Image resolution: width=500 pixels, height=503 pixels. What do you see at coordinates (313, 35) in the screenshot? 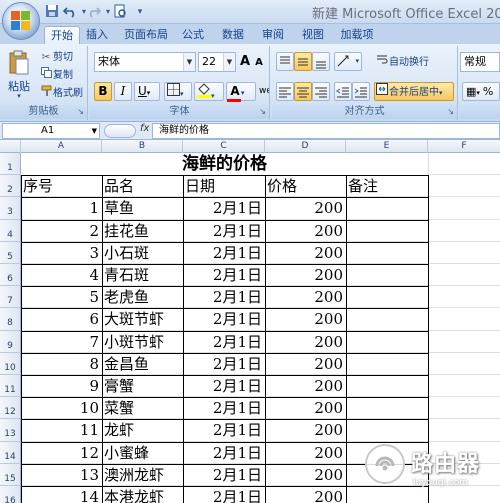
I see `tab-view: 视图` at bounding box center [313, 35].